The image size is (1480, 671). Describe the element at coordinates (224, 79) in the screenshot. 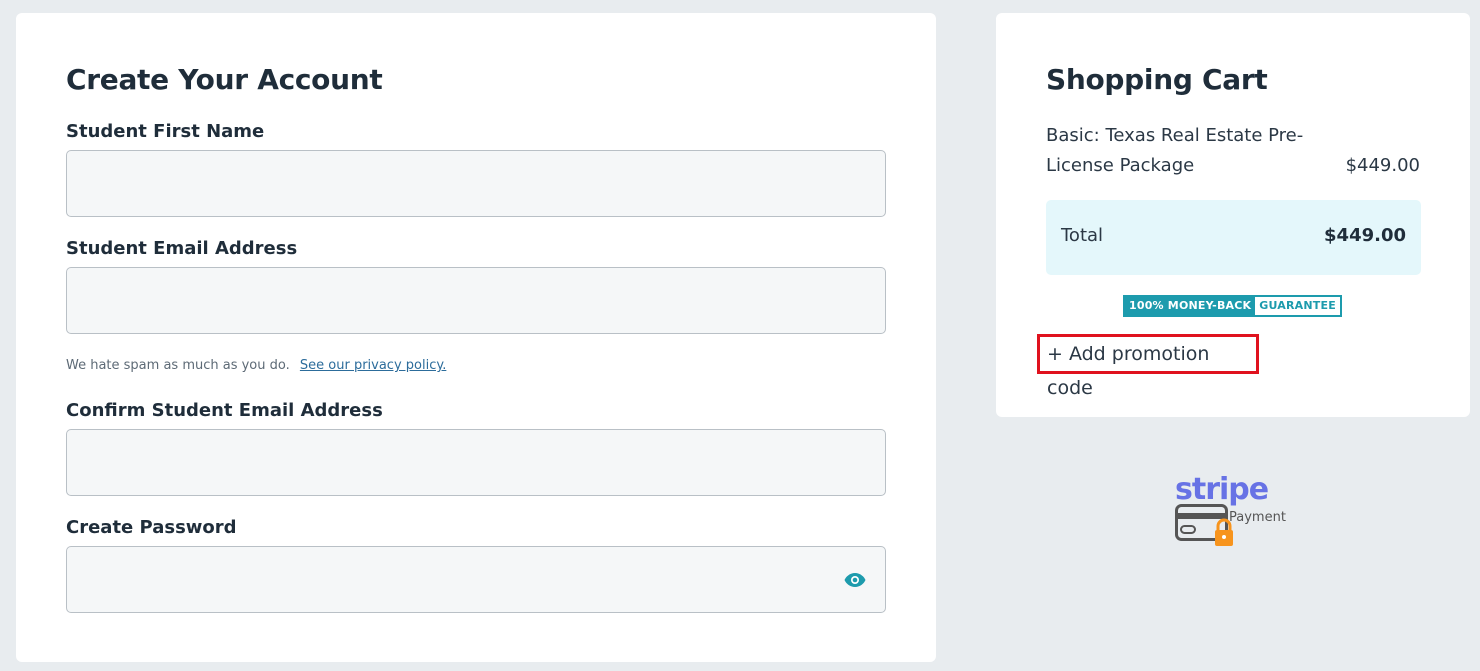

I see `account-title: Create Your Account` at that location.